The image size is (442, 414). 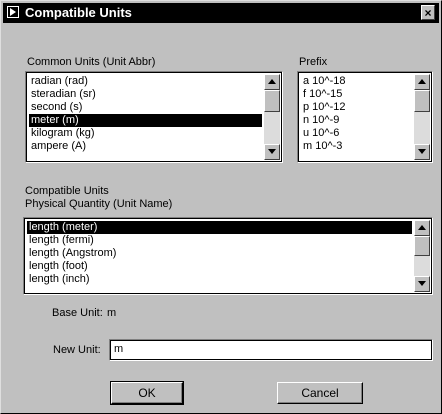 I want to click on prefix-option: m 10^-3, so click(x=356, y=146).